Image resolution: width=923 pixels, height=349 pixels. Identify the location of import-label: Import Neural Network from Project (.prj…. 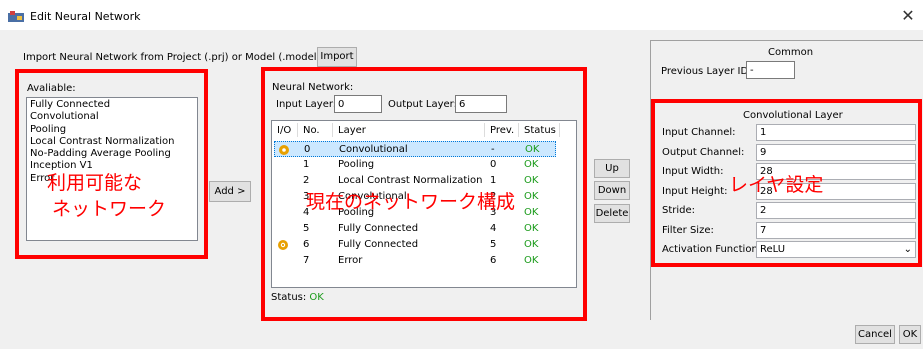
(183, 57).